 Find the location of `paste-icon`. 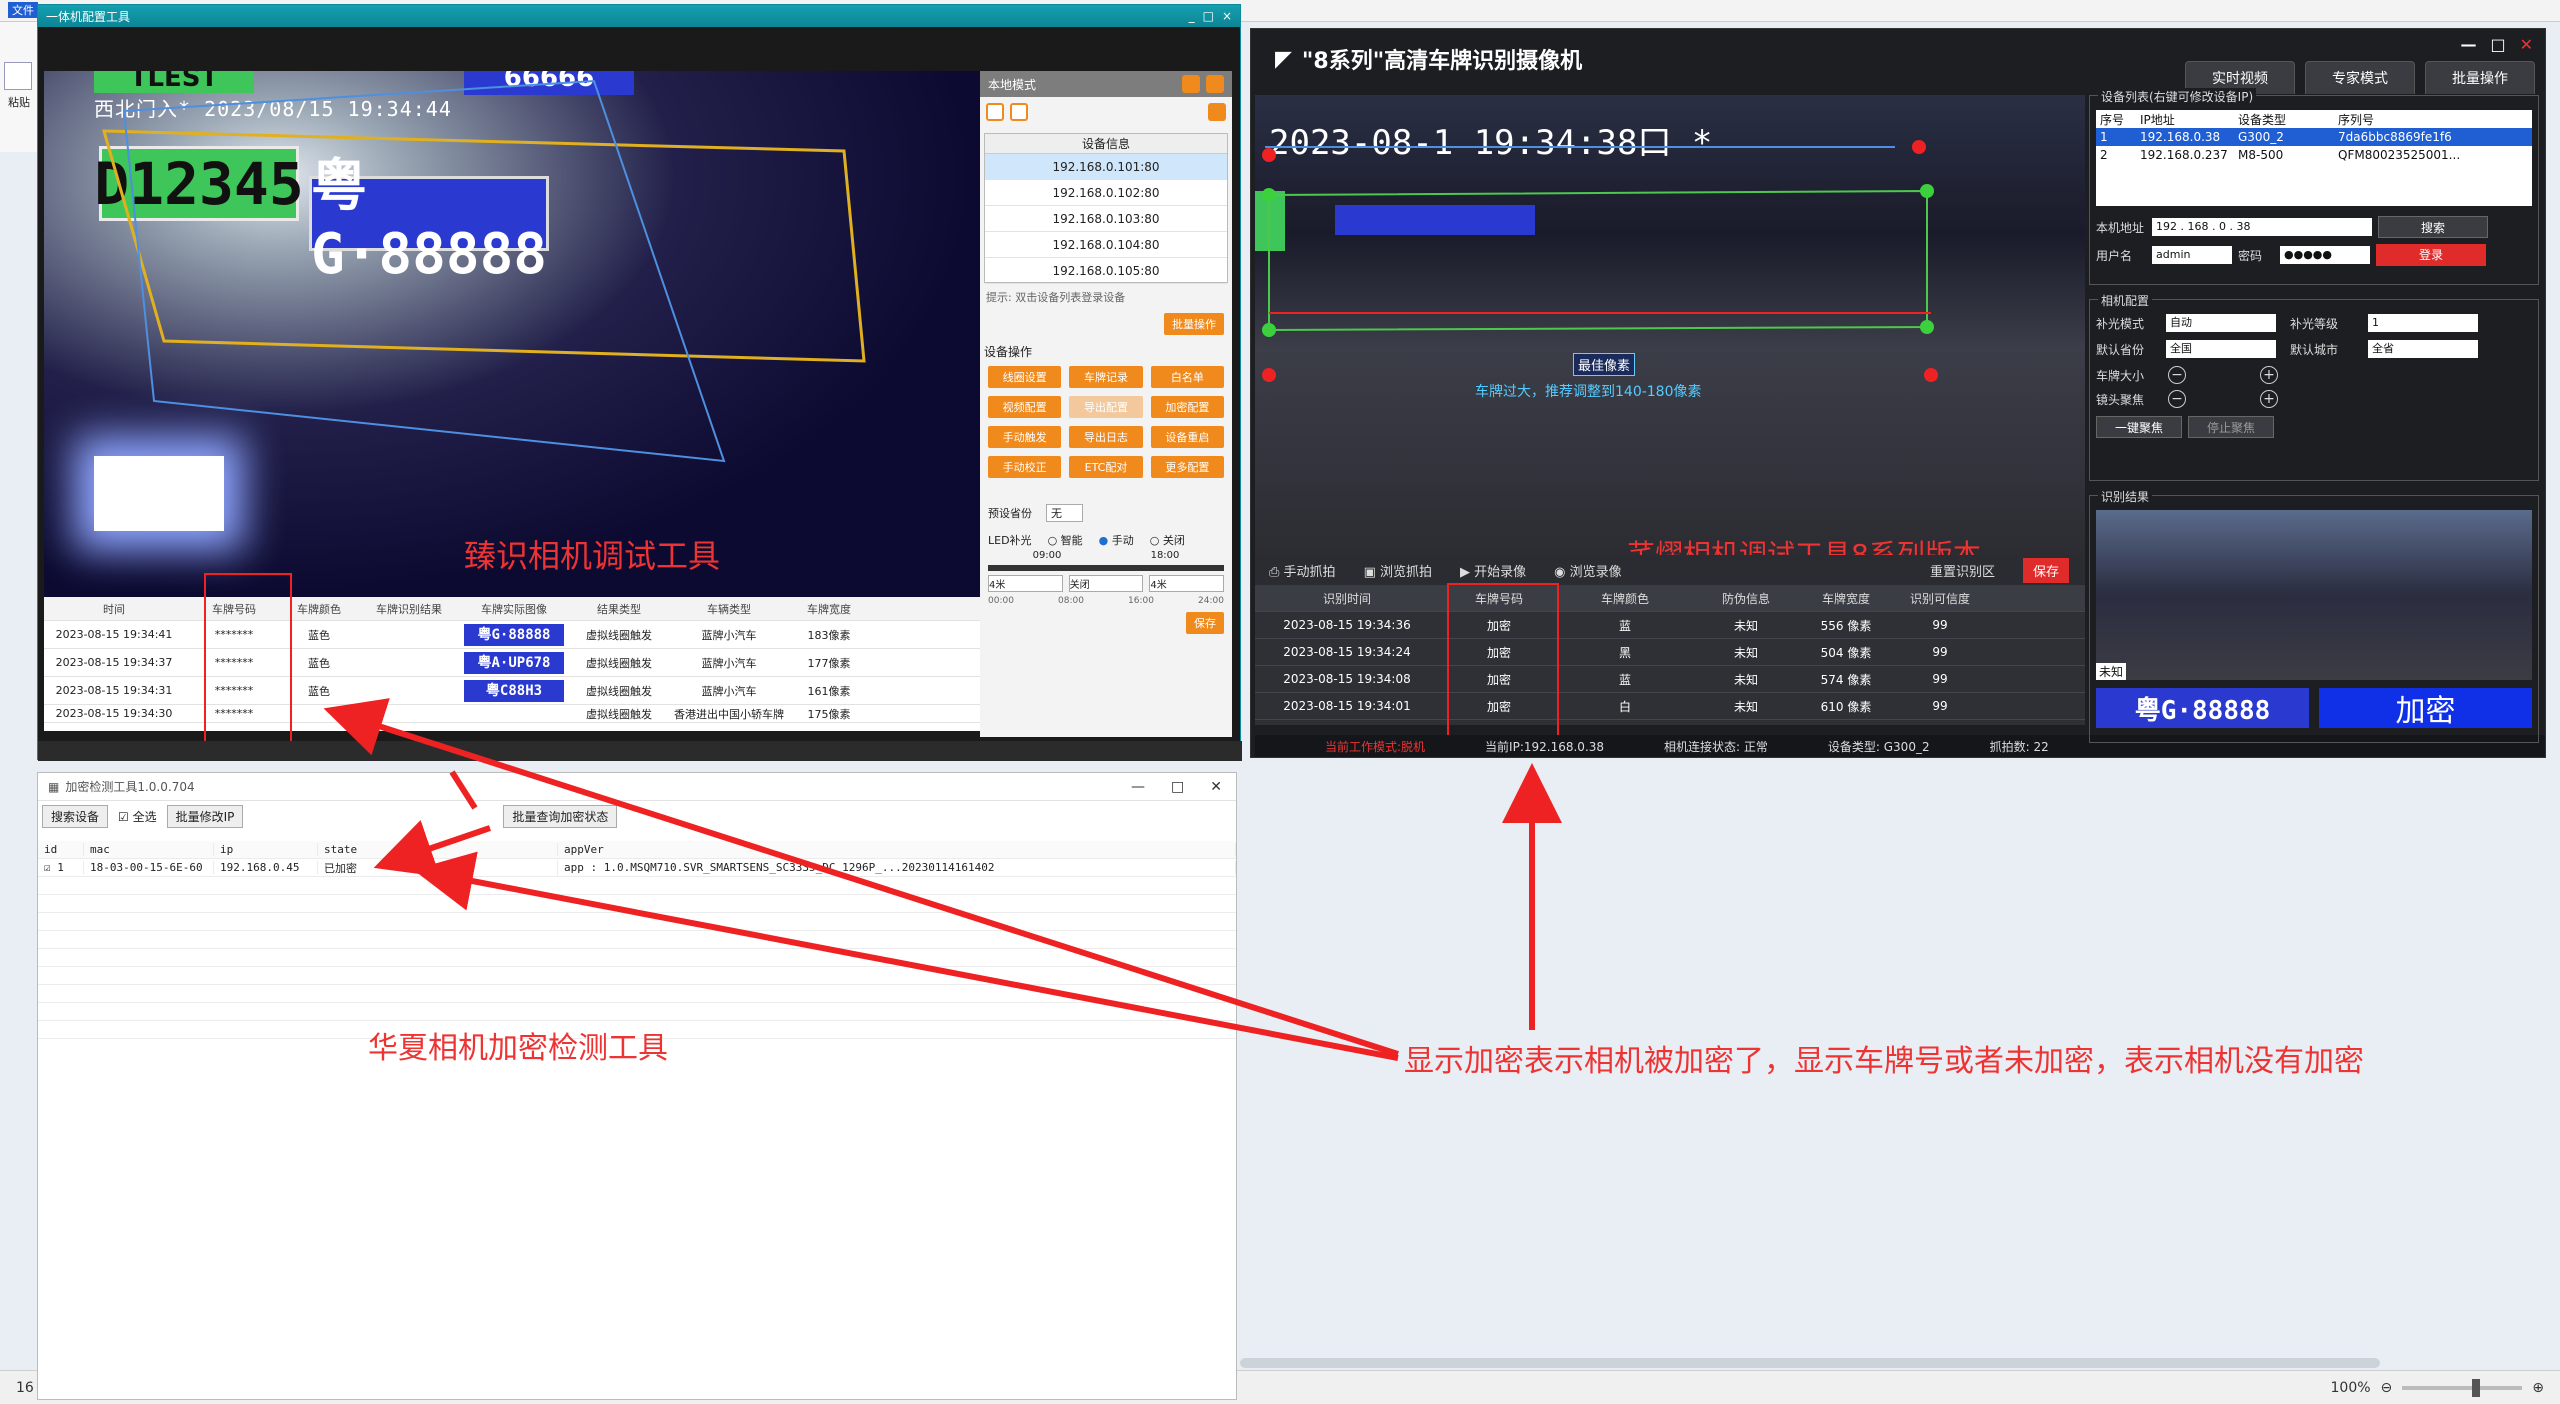

paste-icon is located at coordinates (18, 76).